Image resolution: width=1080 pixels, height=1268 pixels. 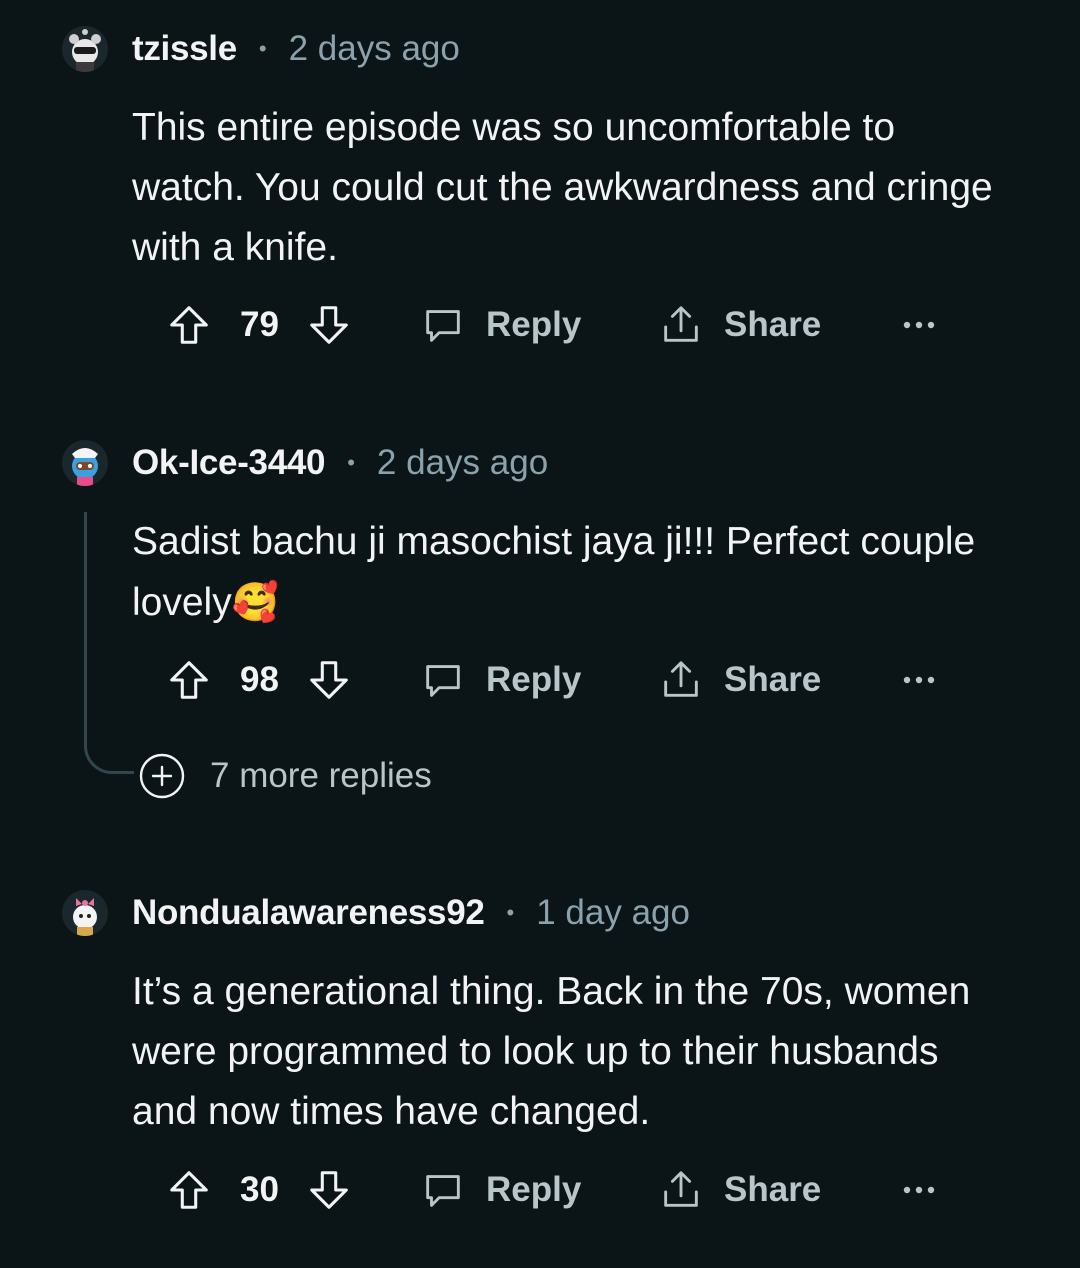 I want to click on comment-actions: 98 Reply Share, so click(x=556, y=680).